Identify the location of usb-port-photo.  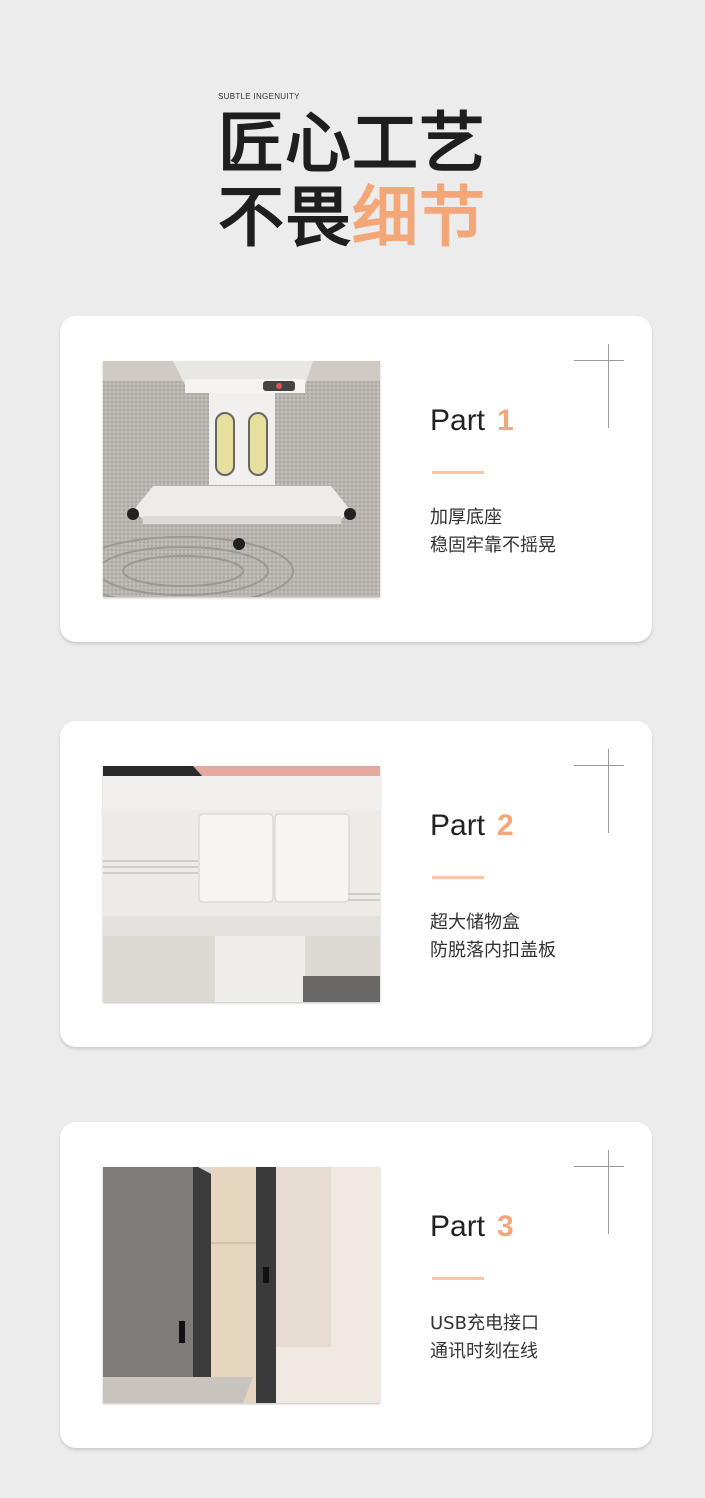
(241, 1285).